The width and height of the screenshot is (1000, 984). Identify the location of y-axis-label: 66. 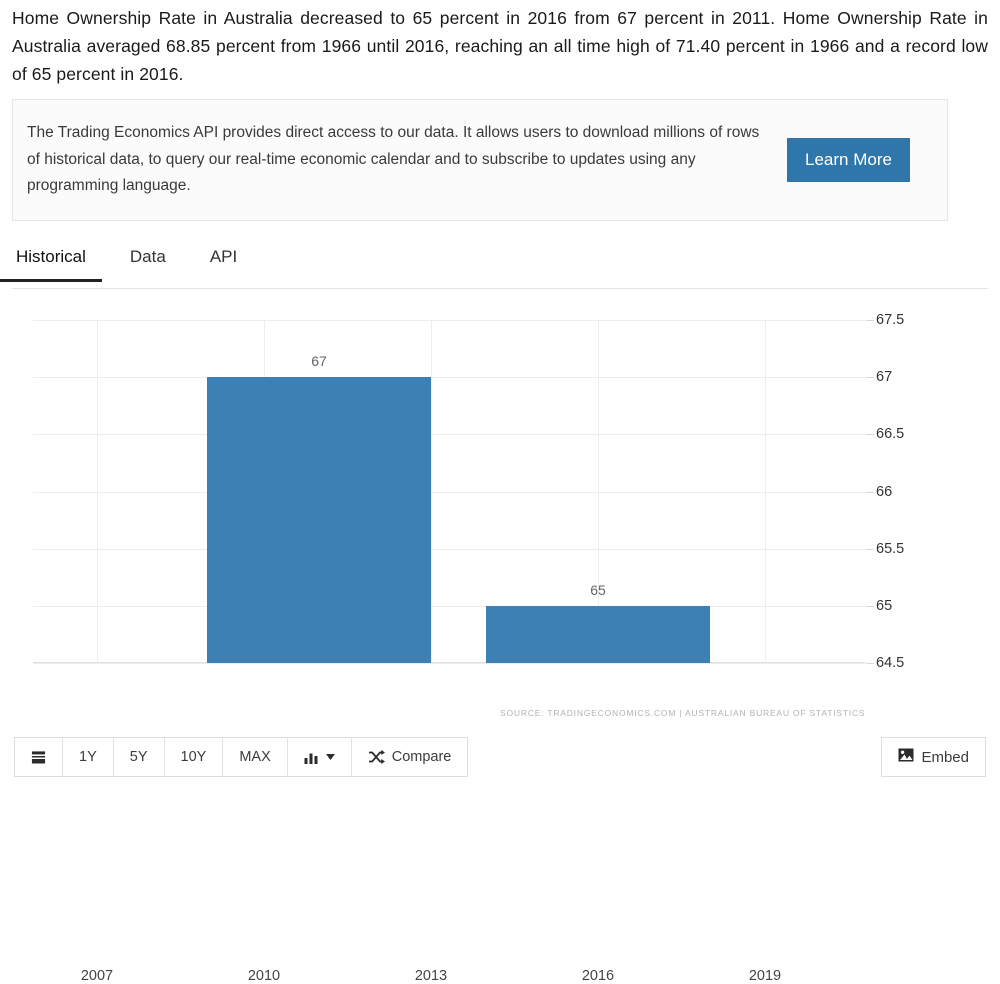
(884, 491).